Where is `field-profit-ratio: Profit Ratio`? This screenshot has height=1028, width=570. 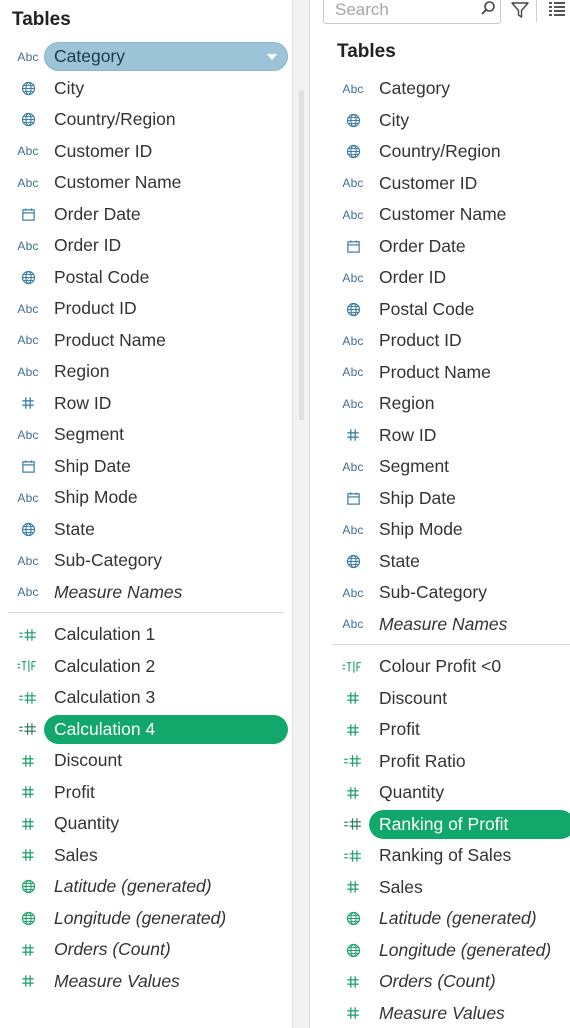 field-profit-ratio: Profit Ratio is located at coordinates (446, 762).